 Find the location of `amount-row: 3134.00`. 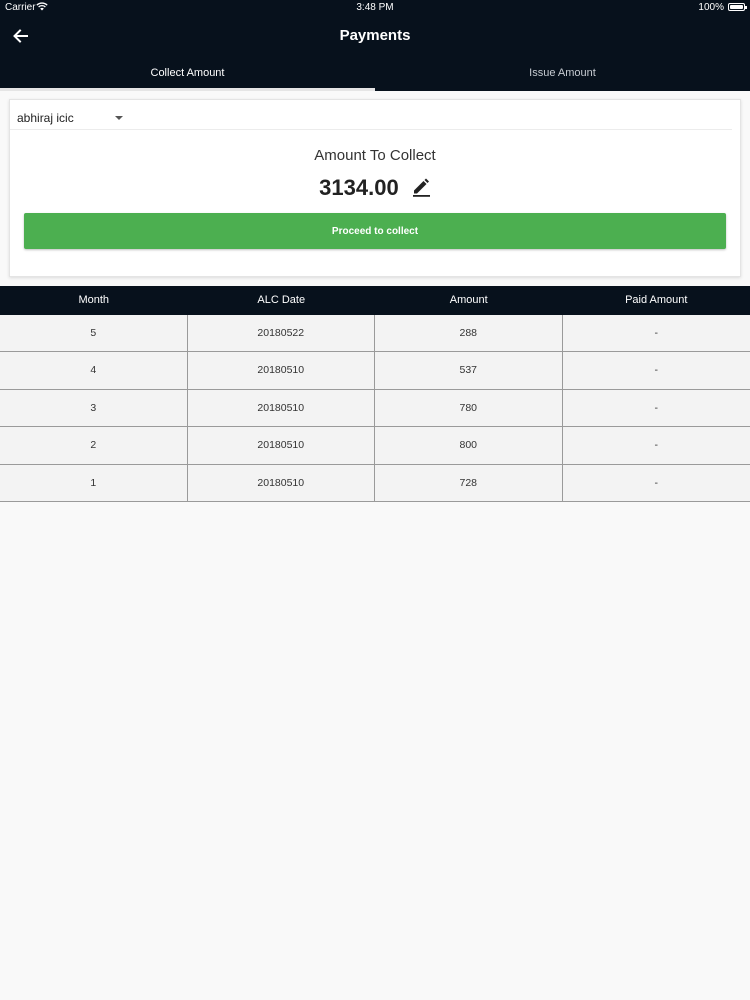

amount-row: 3134.00 is located at coordinates (375, 188).